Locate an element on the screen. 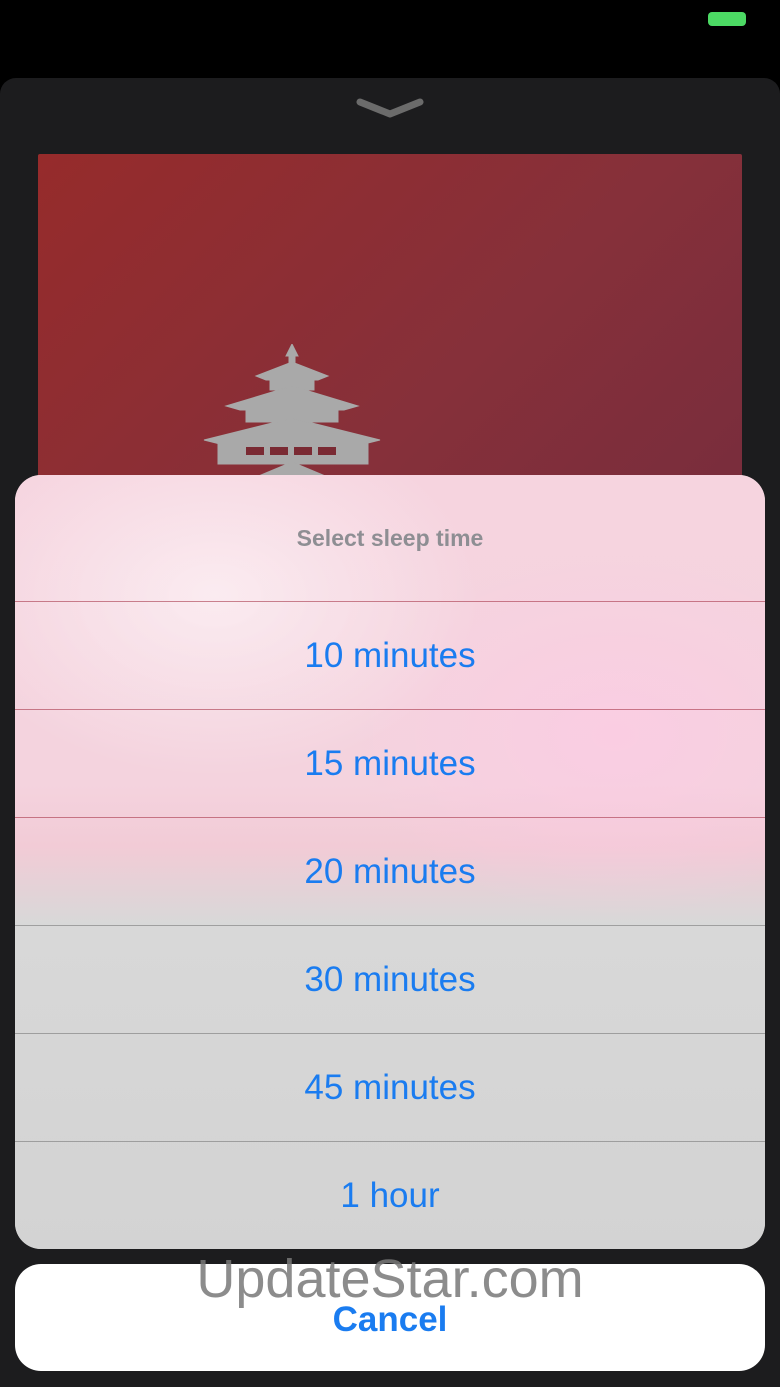 The image size is (780, 1387). sheet-title: Select sleep time is located at coordinates (390, 537).